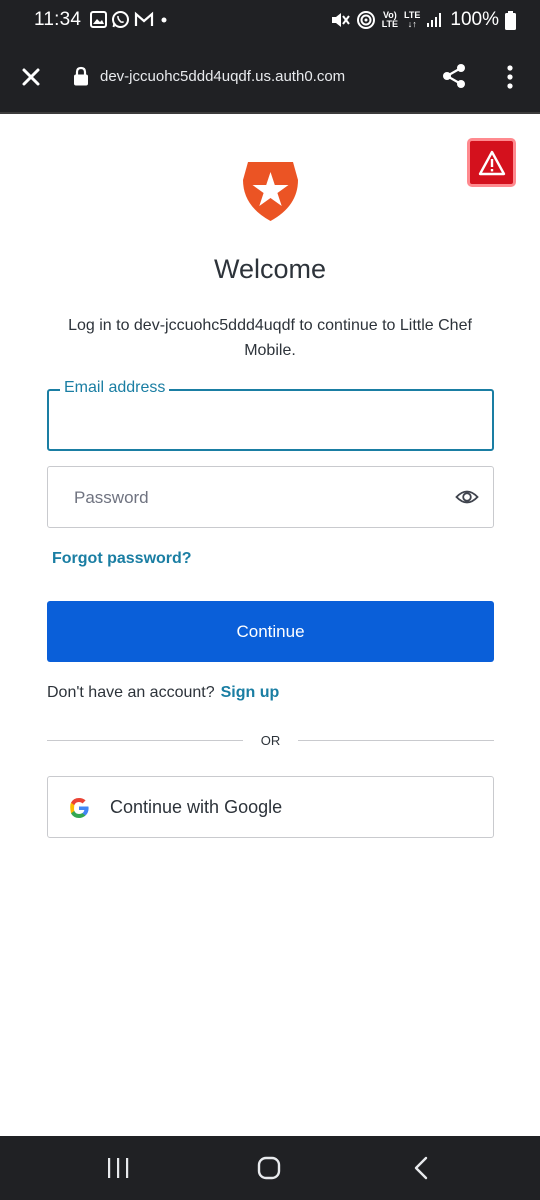 This screenshot has width=540, height=1200. I want to click on share-icon, so click(454, 76).